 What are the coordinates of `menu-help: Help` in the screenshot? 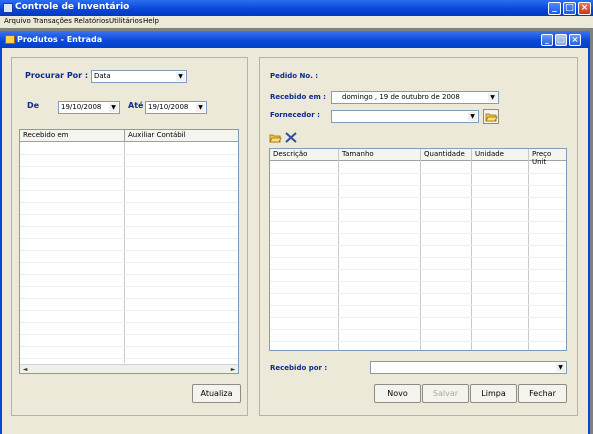 It's located at (151, 21).